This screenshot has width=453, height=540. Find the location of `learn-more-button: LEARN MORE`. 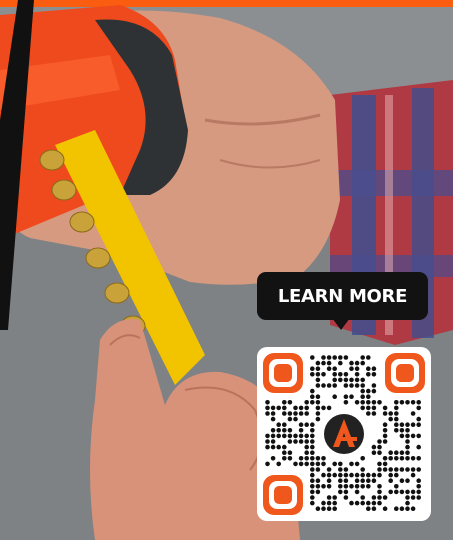

learn-more-button: LEARN MORE is located at coordinates (342, 296).